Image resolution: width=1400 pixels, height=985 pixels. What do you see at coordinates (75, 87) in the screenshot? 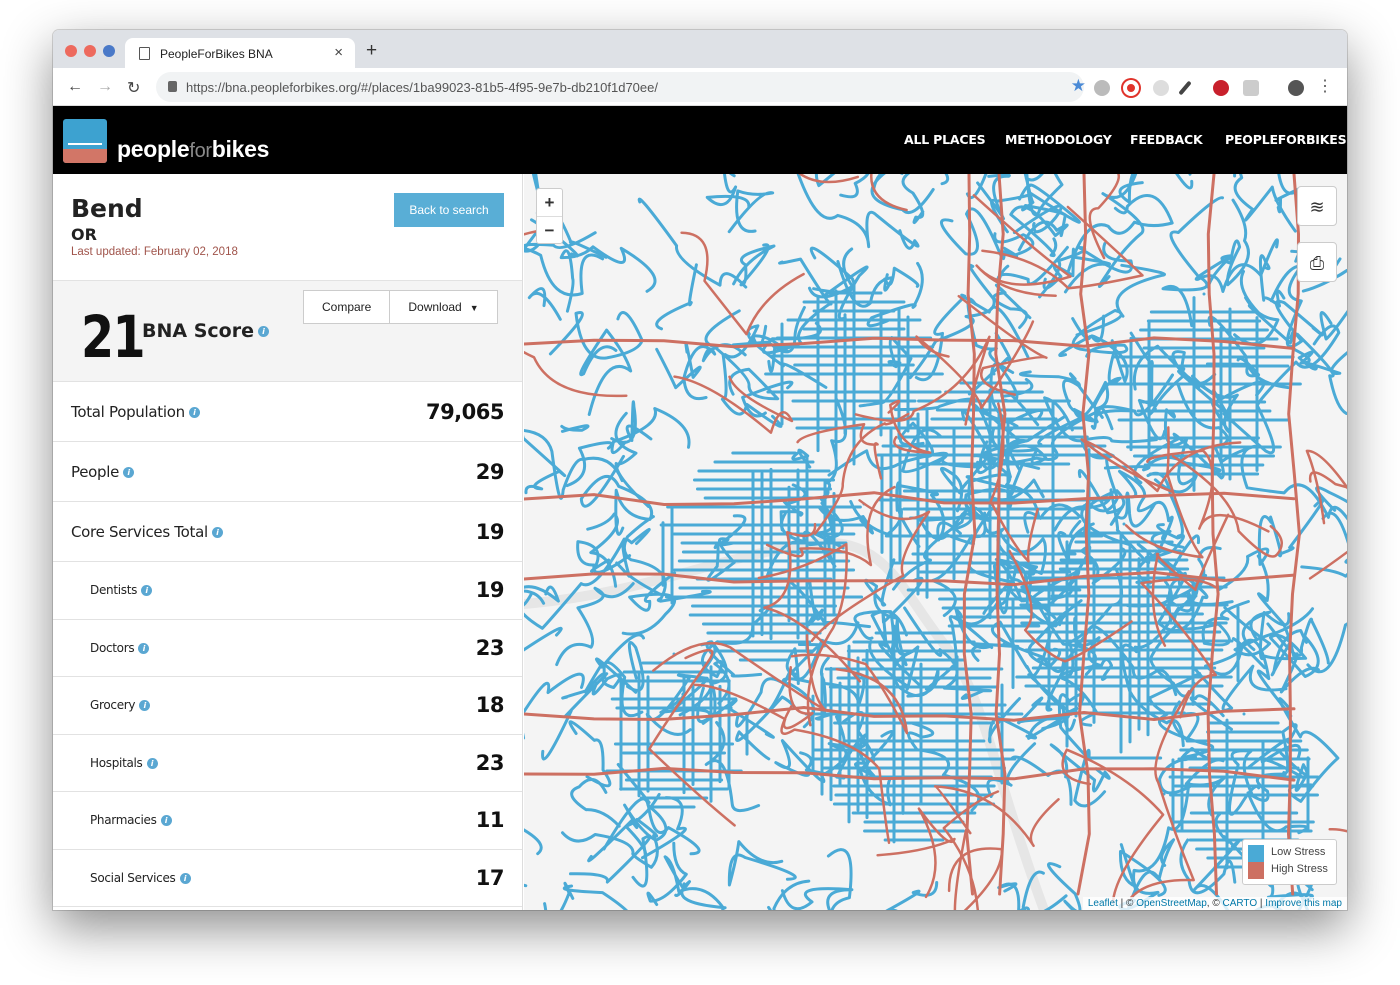
I see `back-arrow-icon: ←` at bounding box center [75, 87].